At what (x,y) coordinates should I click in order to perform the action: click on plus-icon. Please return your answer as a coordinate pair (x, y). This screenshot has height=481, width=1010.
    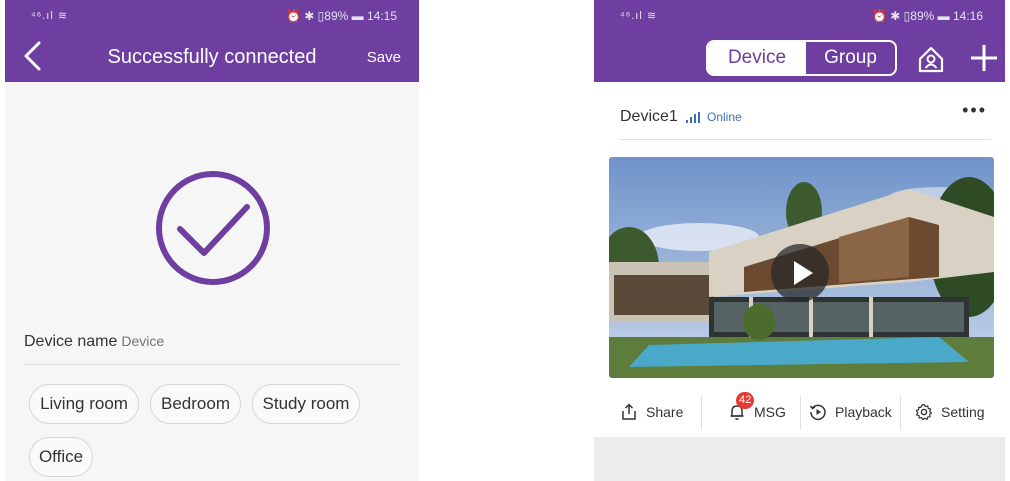
    Looking at the image, I should click on (984, 58).